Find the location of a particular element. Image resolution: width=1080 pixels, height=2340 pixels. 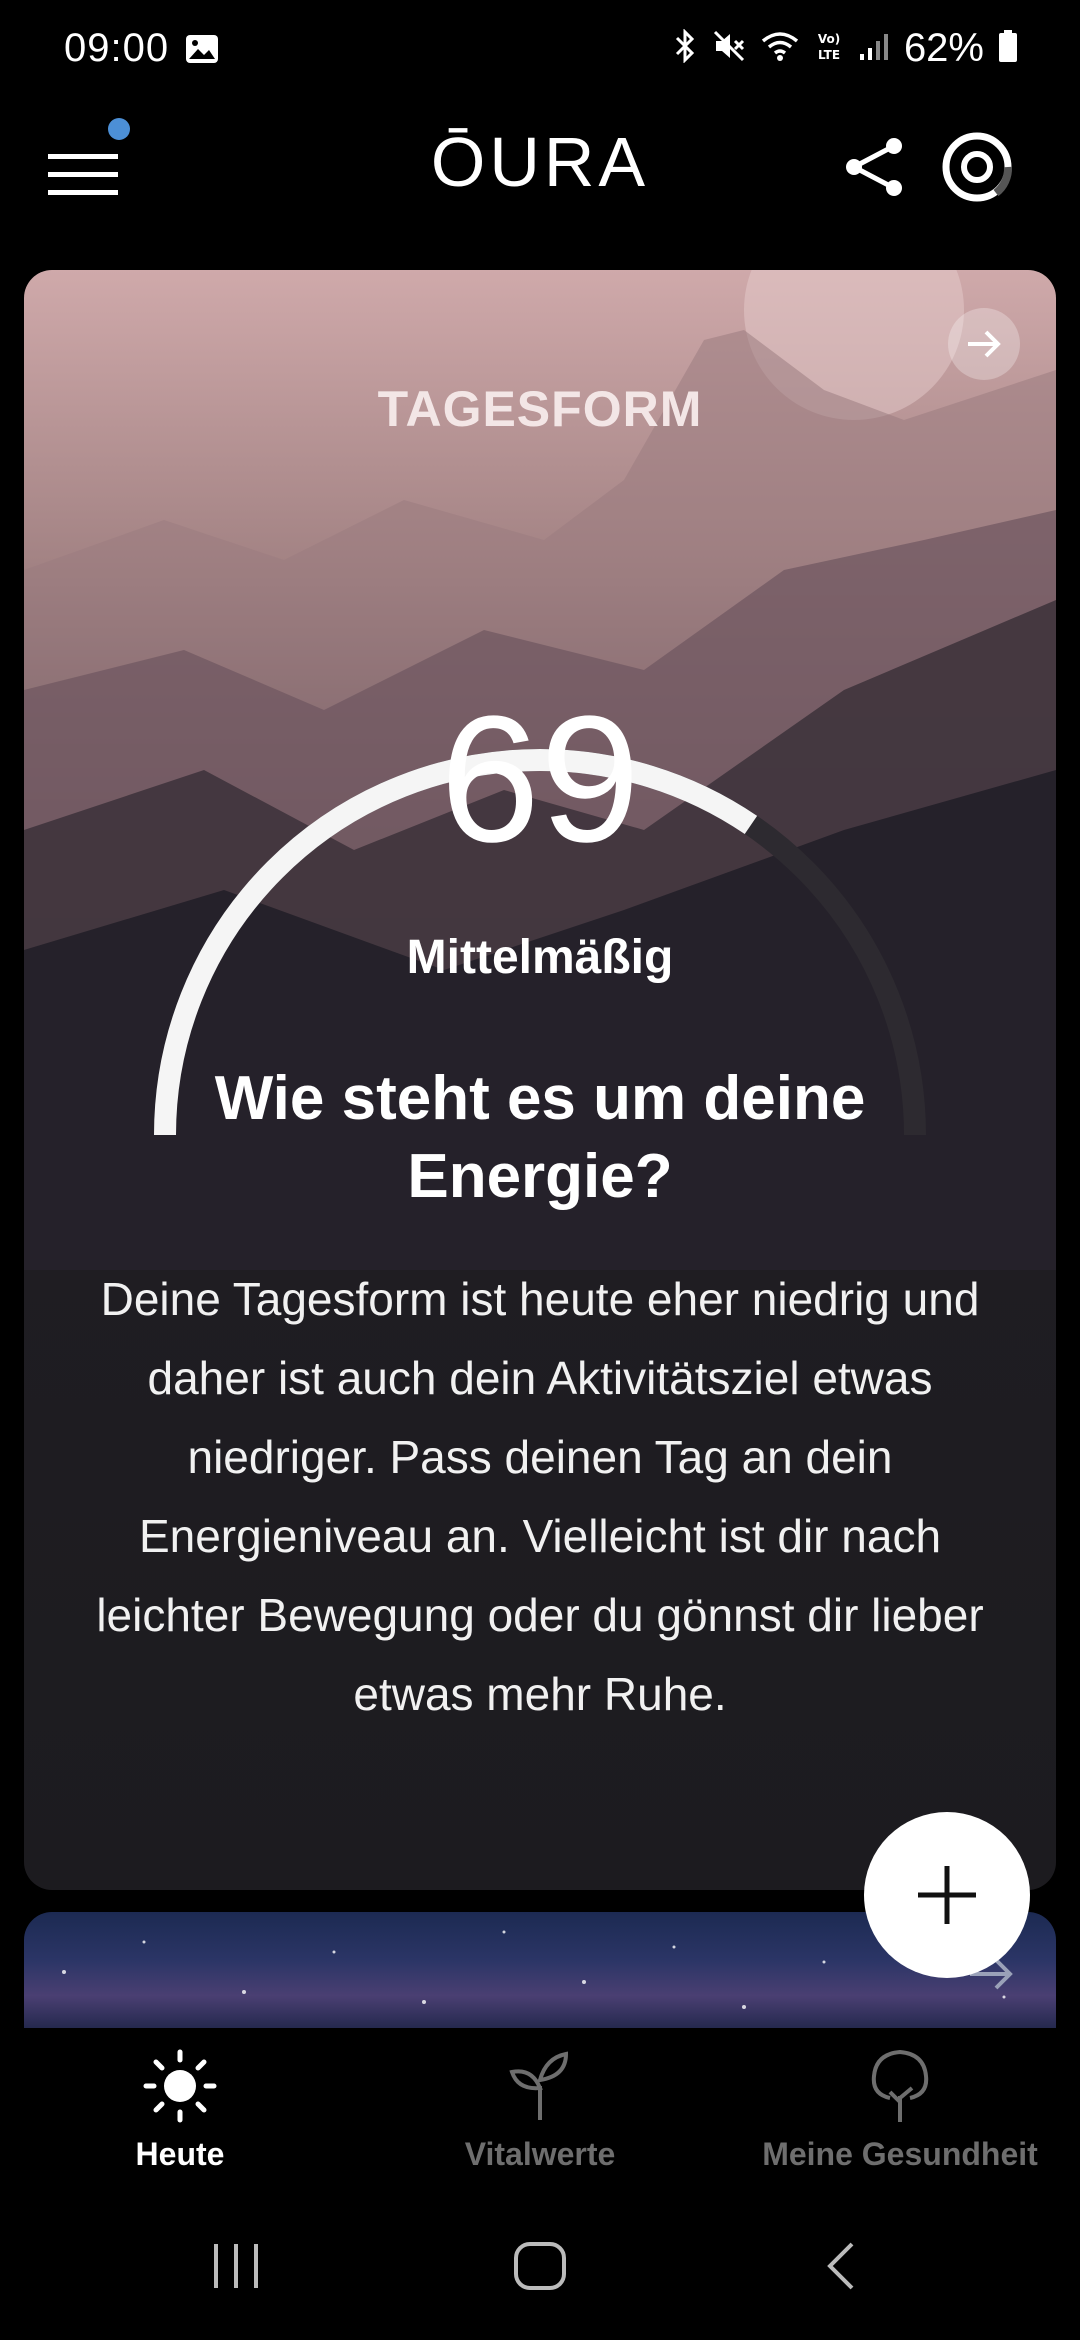

volte-icon: Vo) LTE is located at coordinates (829, 48).